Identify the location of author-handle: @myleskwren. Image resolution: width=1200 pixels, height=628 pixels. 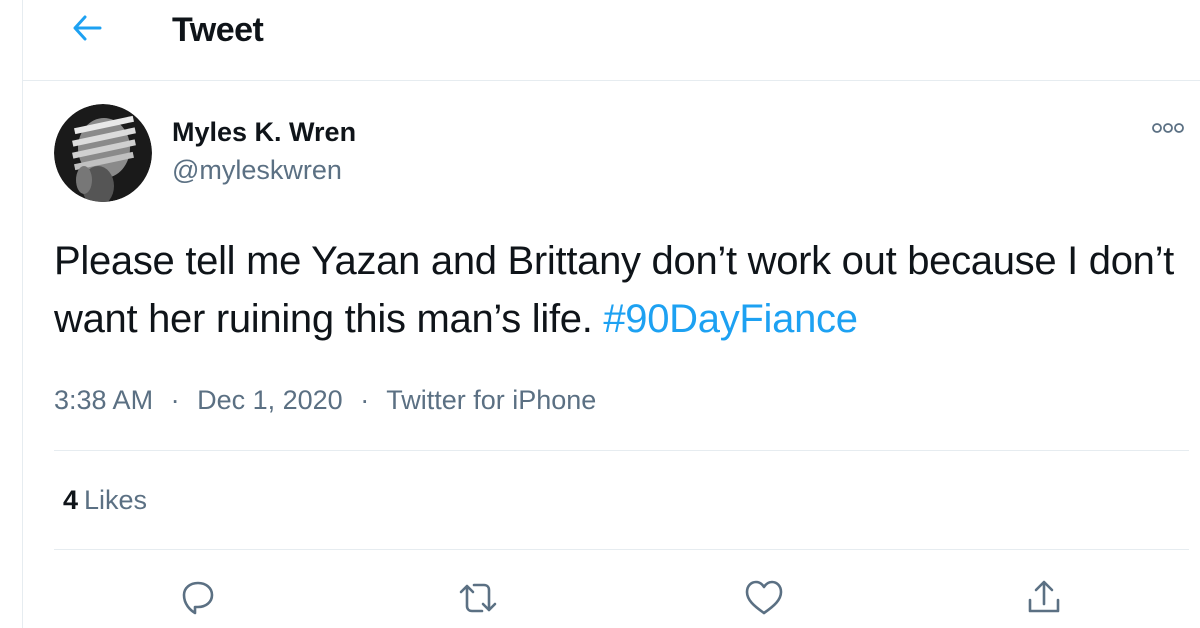
(257, 170).